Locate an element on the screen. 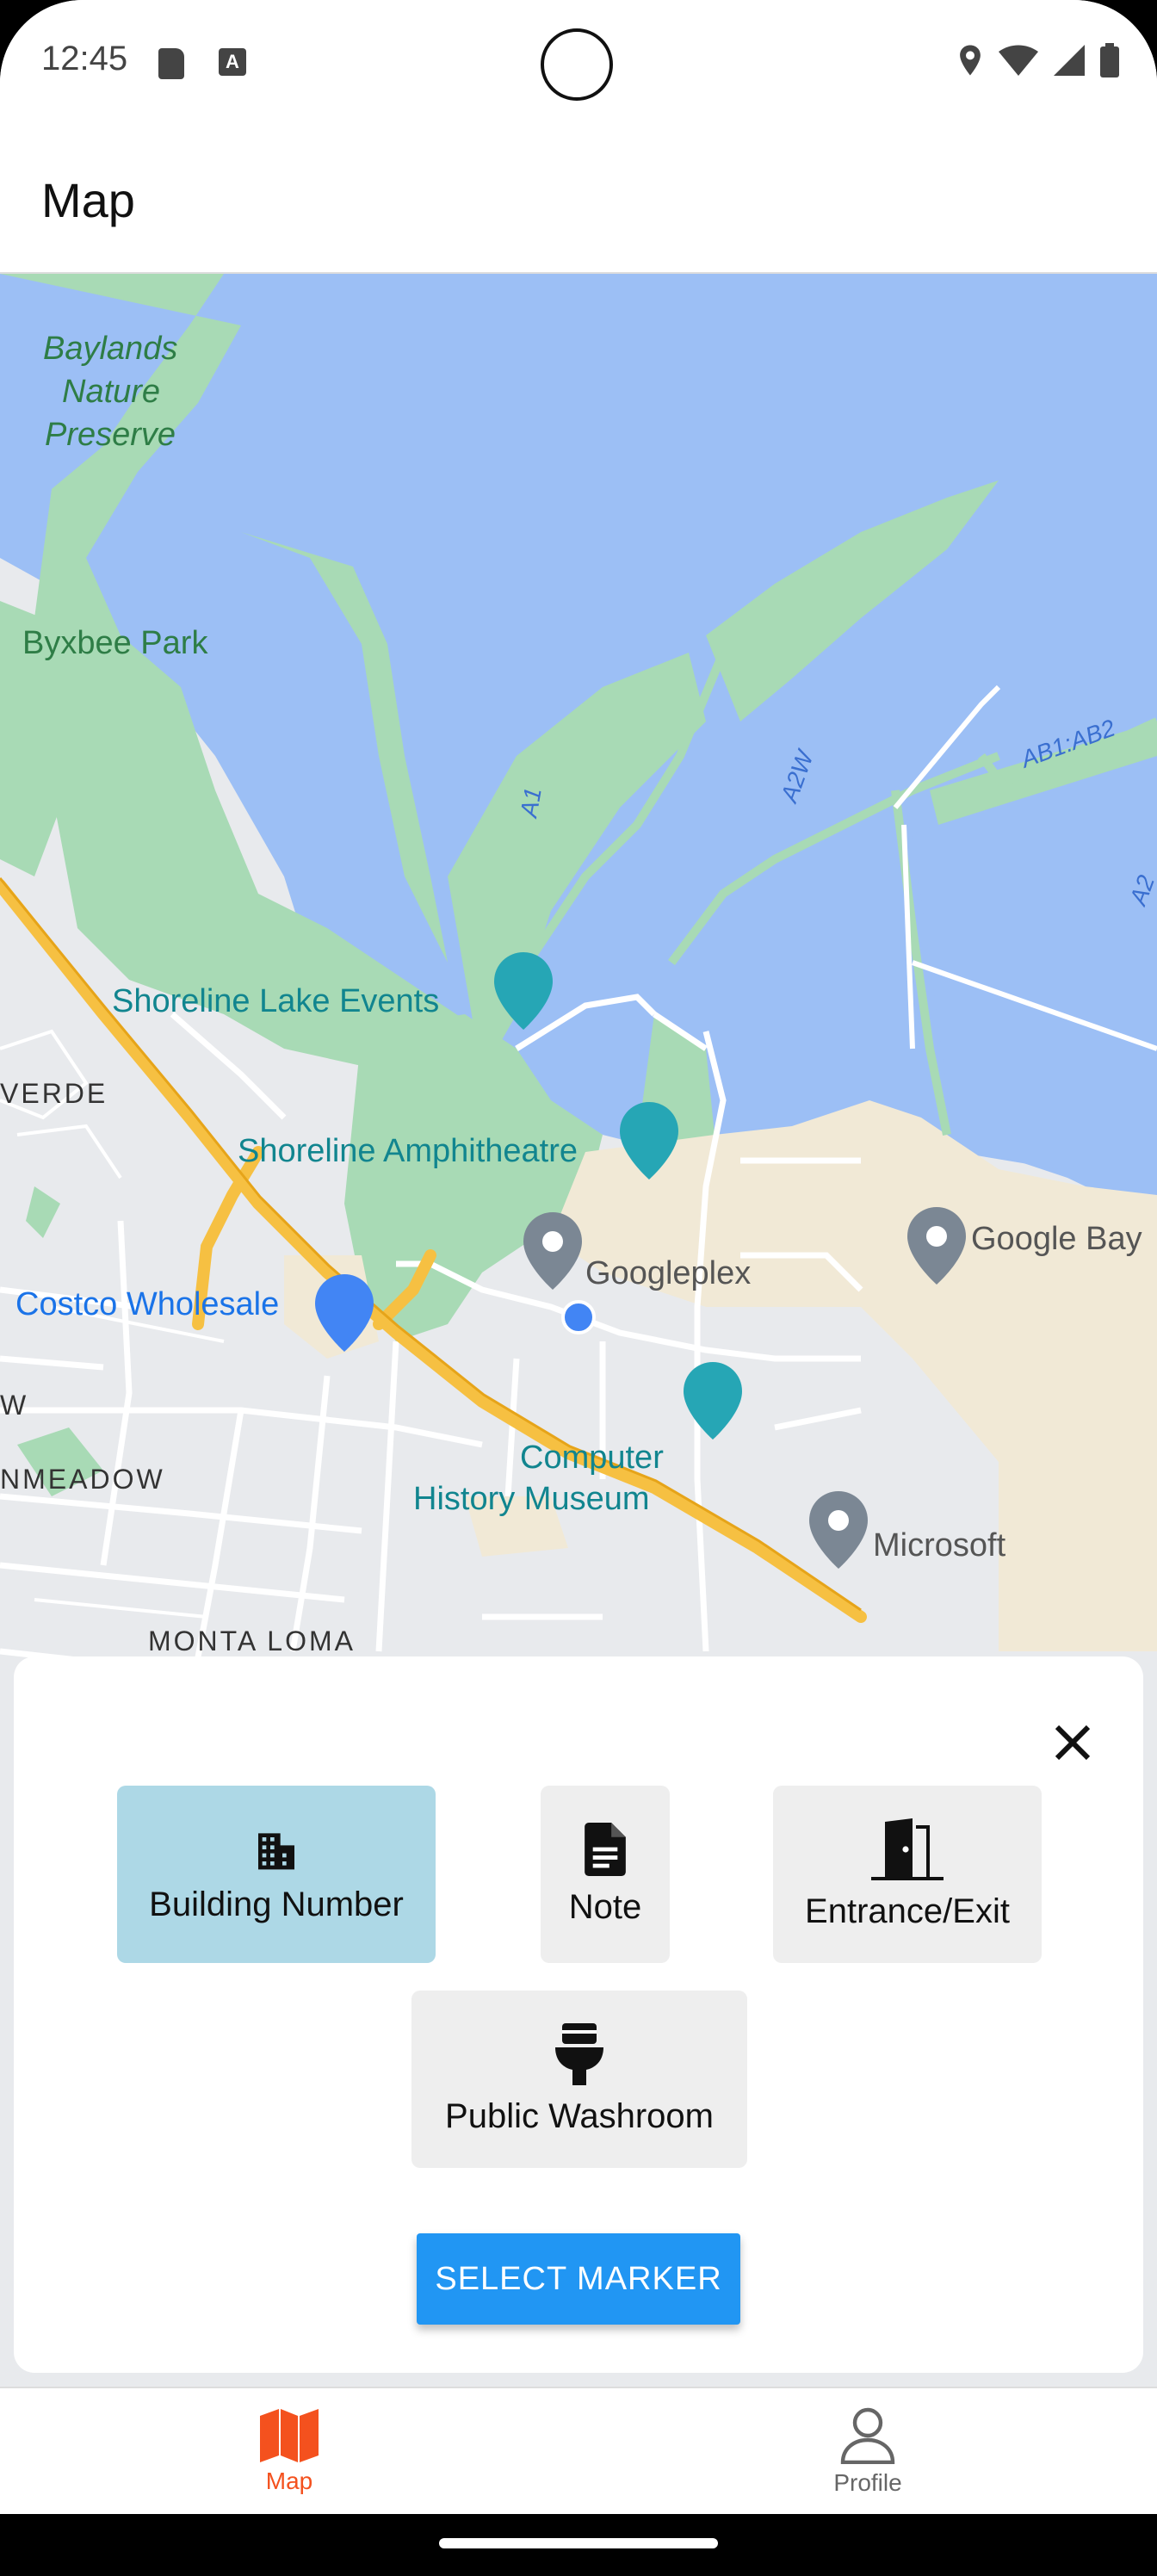 Image resolution: width=1157 pixels, height=2576 pixels. toilet-icon is located at coordinates (579, 2053).